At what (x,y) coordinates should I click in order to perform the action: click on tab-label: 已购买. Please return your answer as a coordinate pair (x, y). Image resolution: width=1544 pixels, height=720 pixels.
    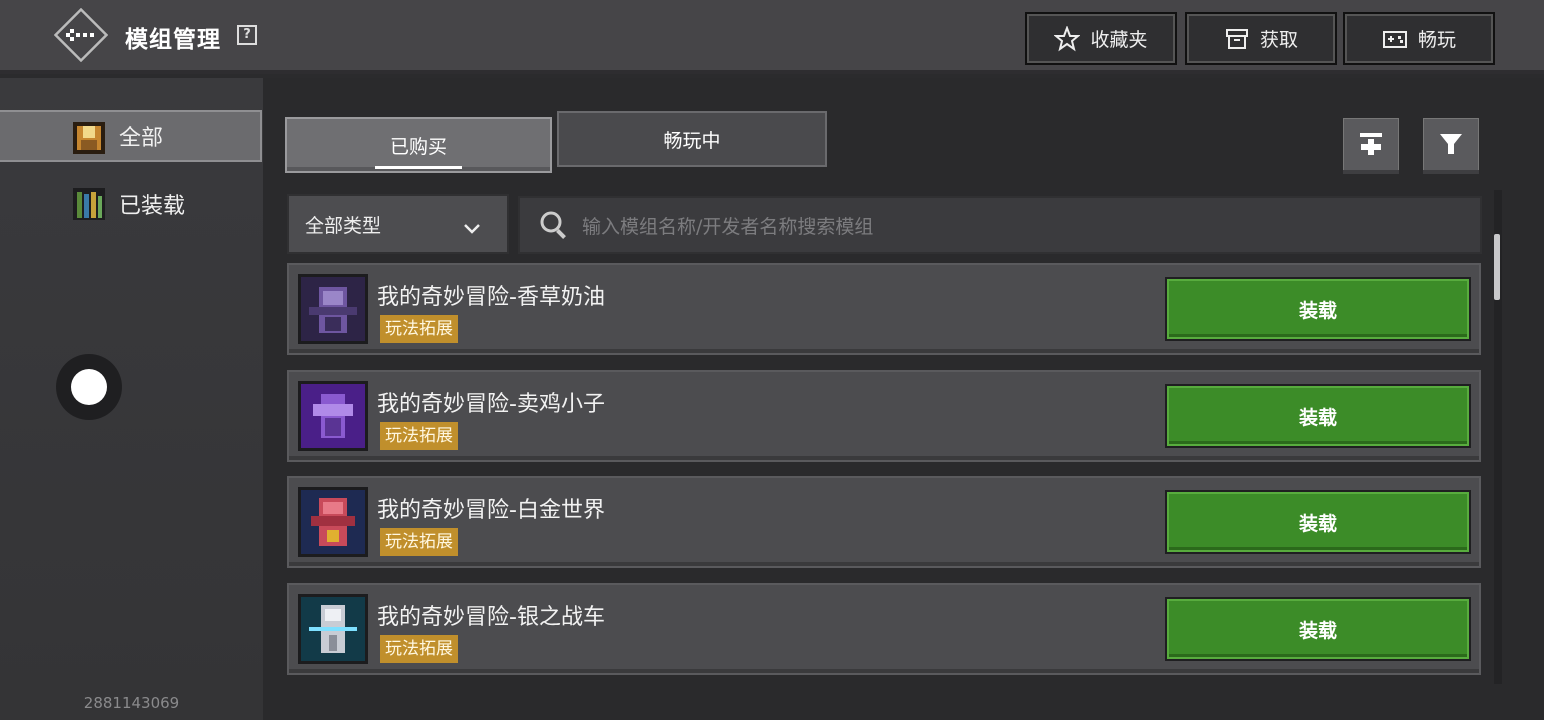
    Looking at the image, I should click on (418, 146).